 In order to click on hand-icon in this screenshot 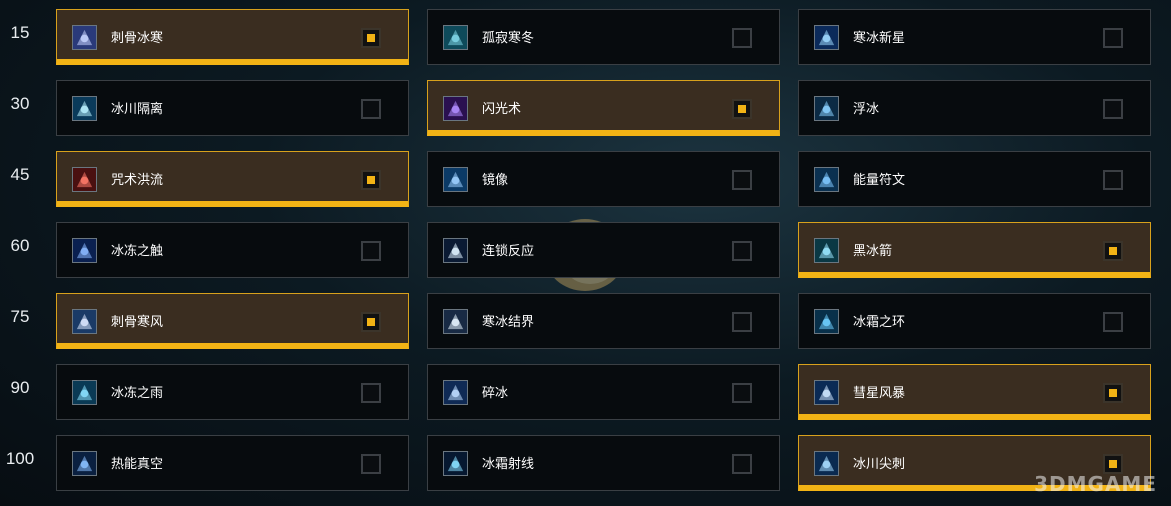, I will do `click(84, 179)`.